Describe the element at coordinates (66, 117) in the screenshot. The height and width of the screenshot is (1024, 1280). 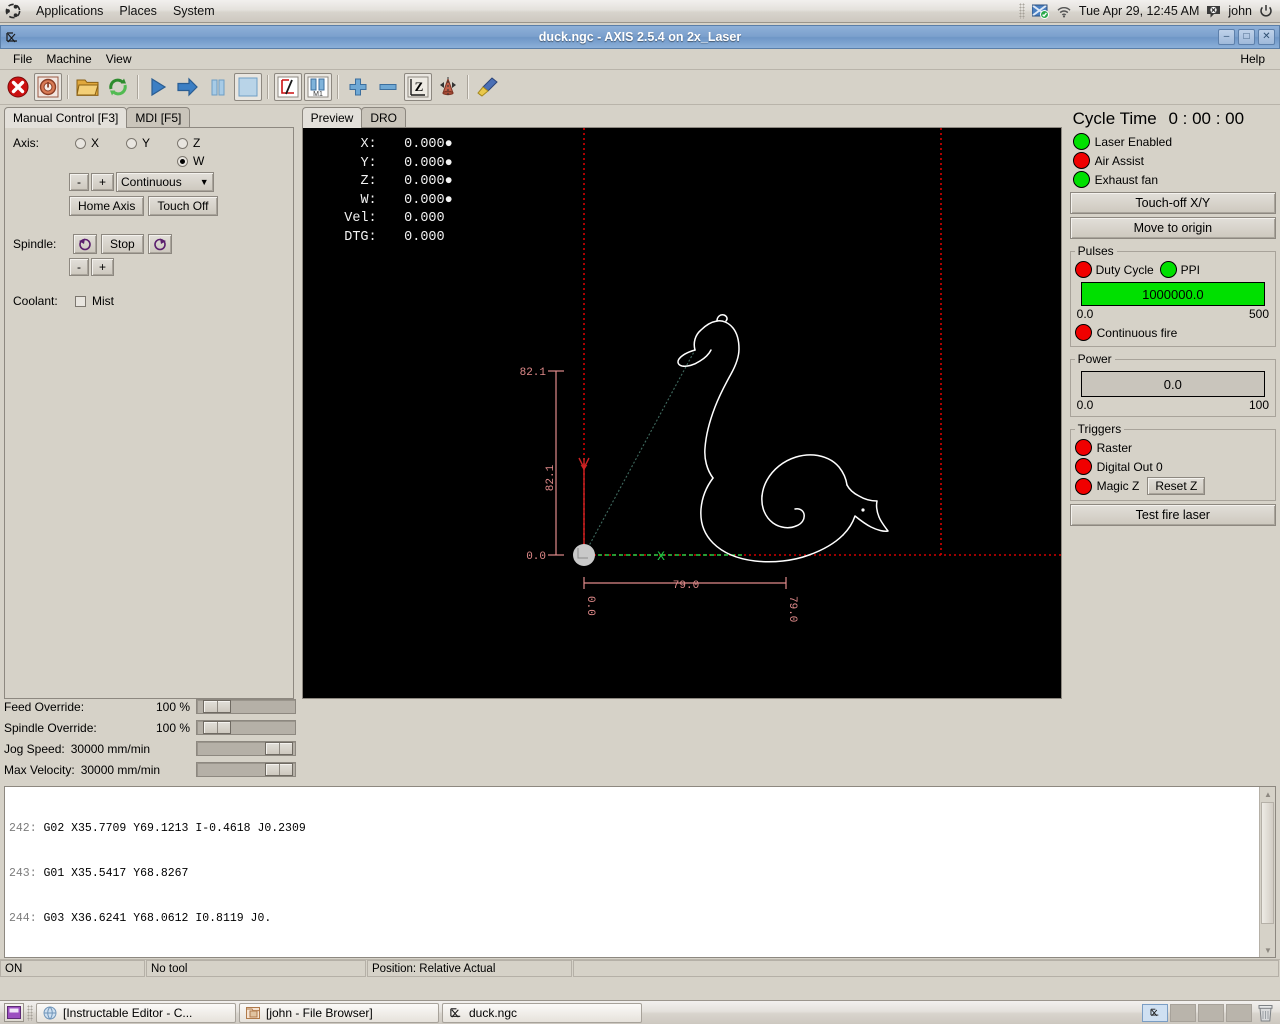
I see `tab-manual-control: Manual Control [F3]` at that location.